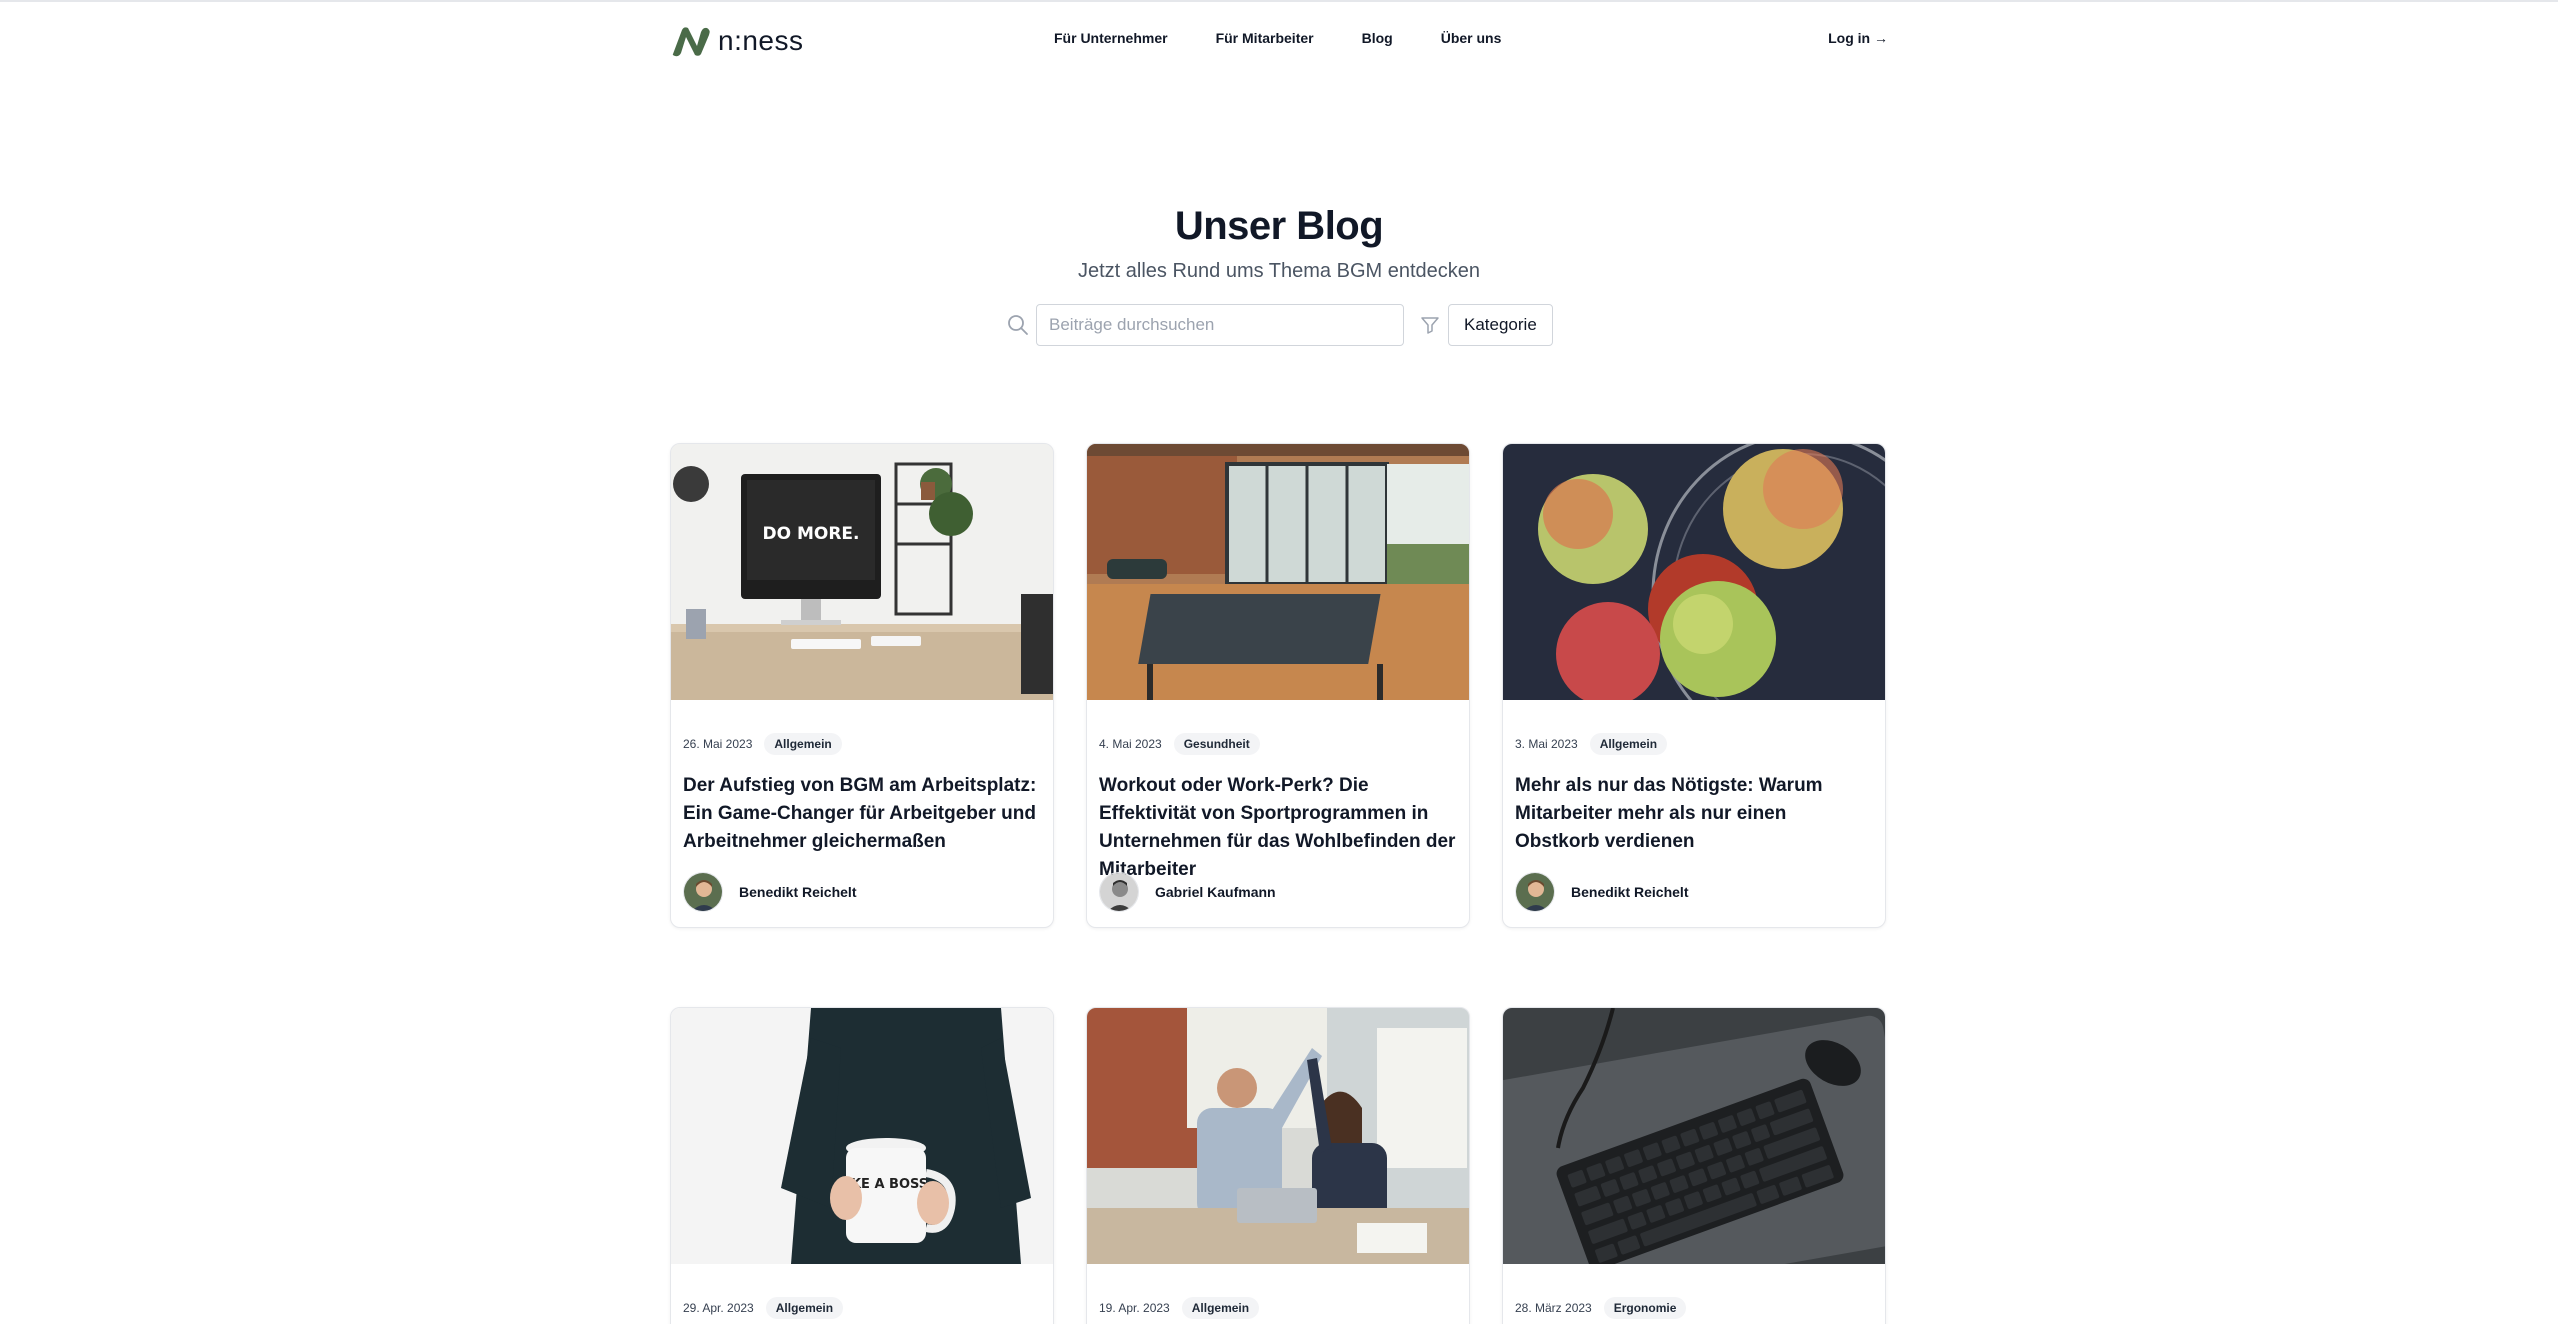 The height and width of the screenshot is (1324, 2558). I want to click on nav-blog: Blog, so click(1377, 38).